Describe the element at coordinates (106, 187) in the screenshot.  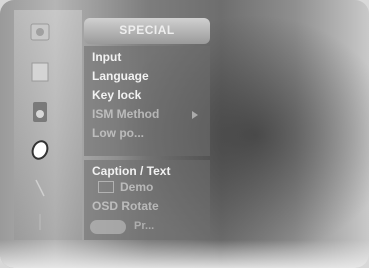
I see `demo-checkbox` at that location.